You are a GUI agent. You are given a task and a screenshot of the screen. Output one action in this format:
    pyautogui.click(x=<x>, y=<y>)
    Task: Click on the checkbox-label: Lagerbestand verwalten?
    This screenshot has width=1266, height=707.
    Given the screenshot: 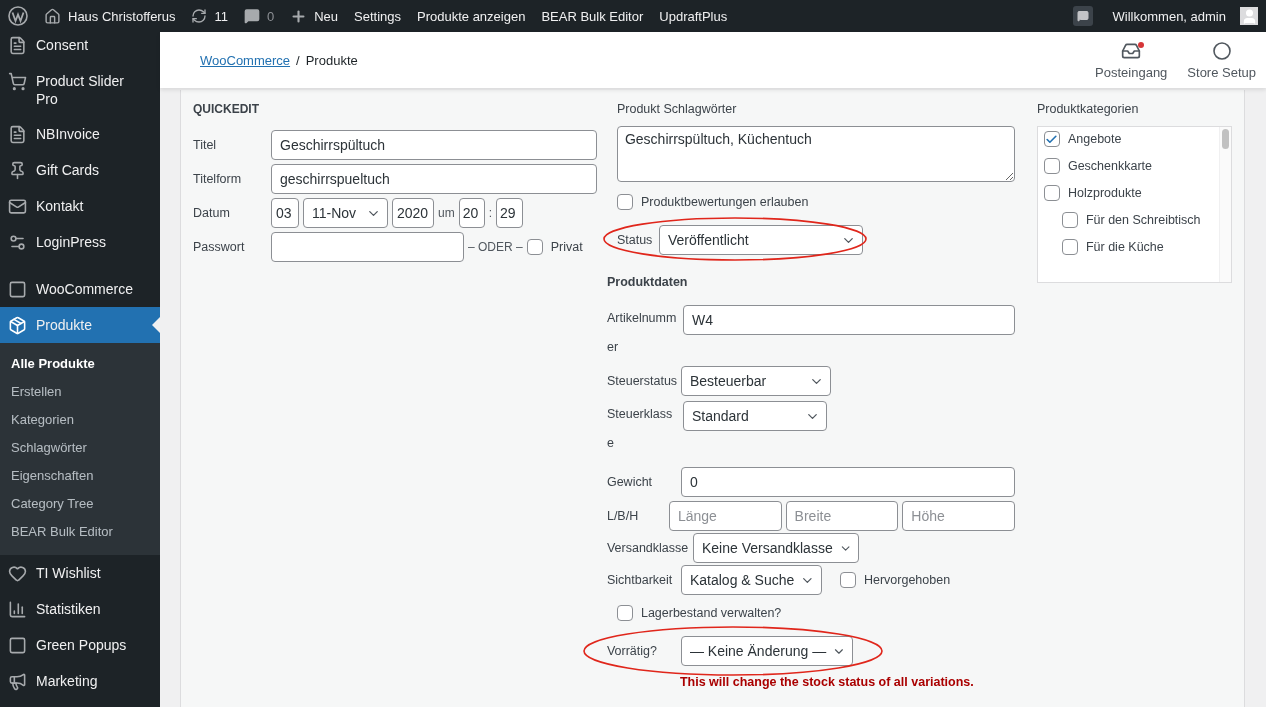 What is the action you would take?
    pyautogui.click(x=711, y=613)
    